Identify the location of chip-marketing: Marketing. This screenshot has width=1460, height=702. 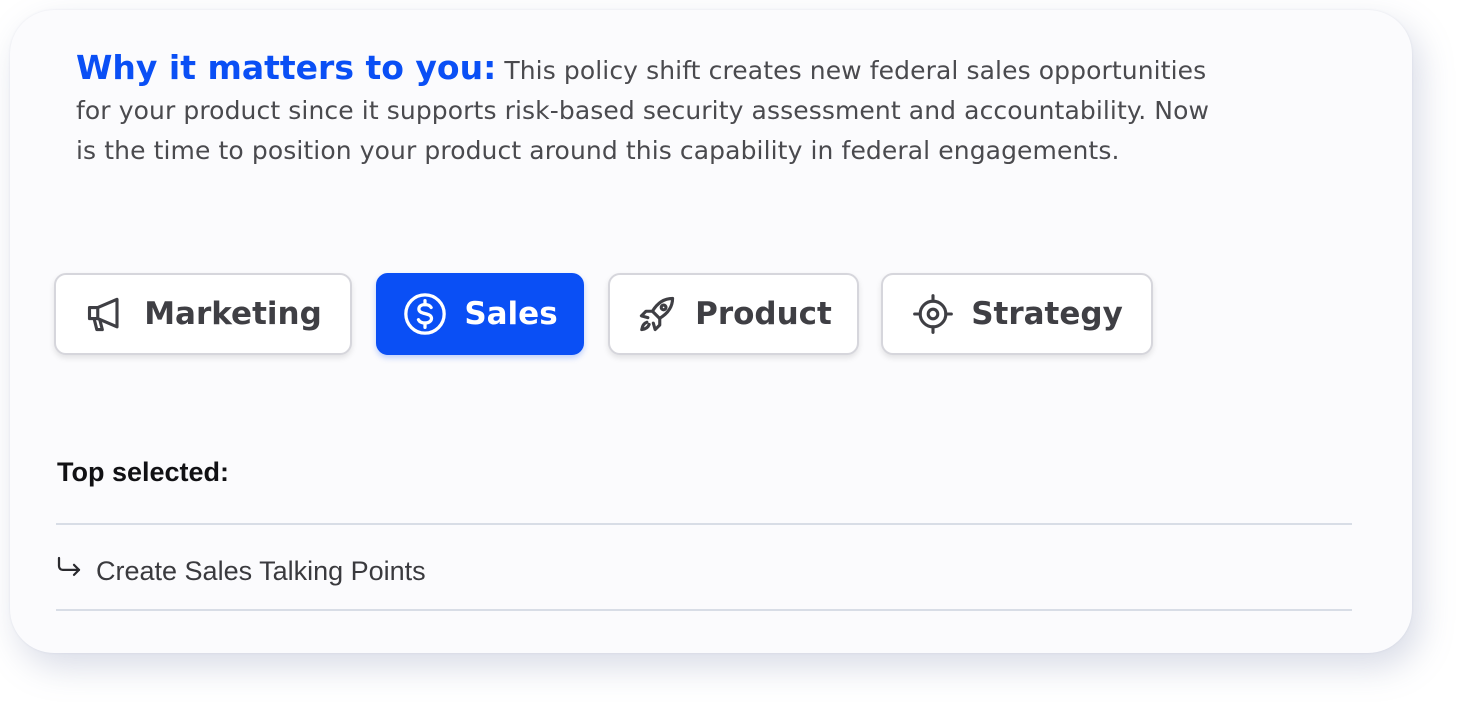
(203, 314).